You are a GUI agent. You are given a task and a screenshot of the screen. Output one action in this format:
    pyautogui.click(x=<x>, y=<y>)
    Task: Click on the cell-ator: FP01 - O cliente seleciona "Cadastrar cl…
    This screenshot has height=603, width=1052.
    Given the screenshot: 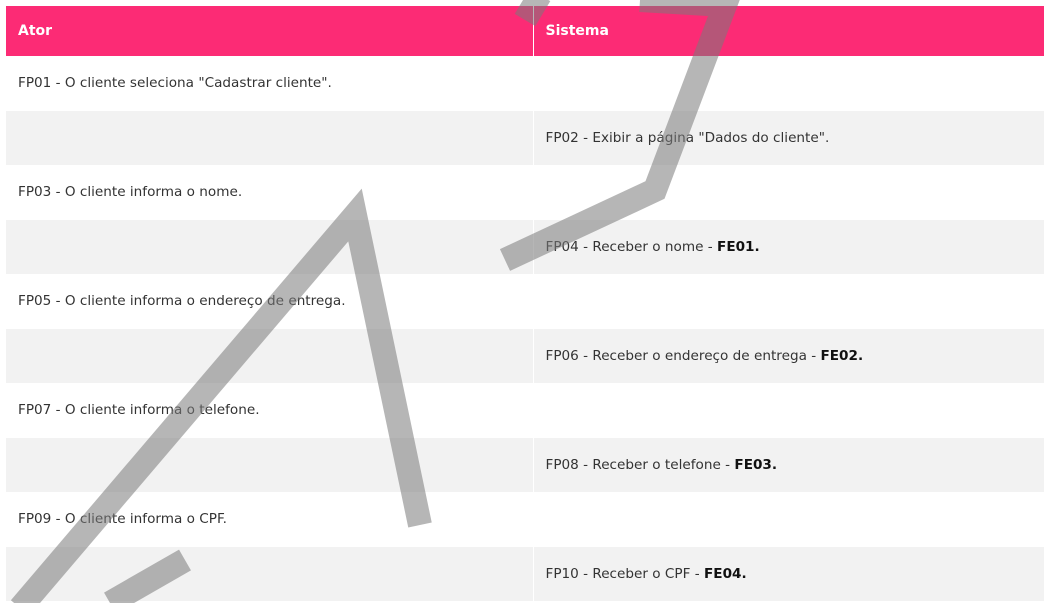 What is the action you would take?
    pyautogui.click(x=270, y=83)
    